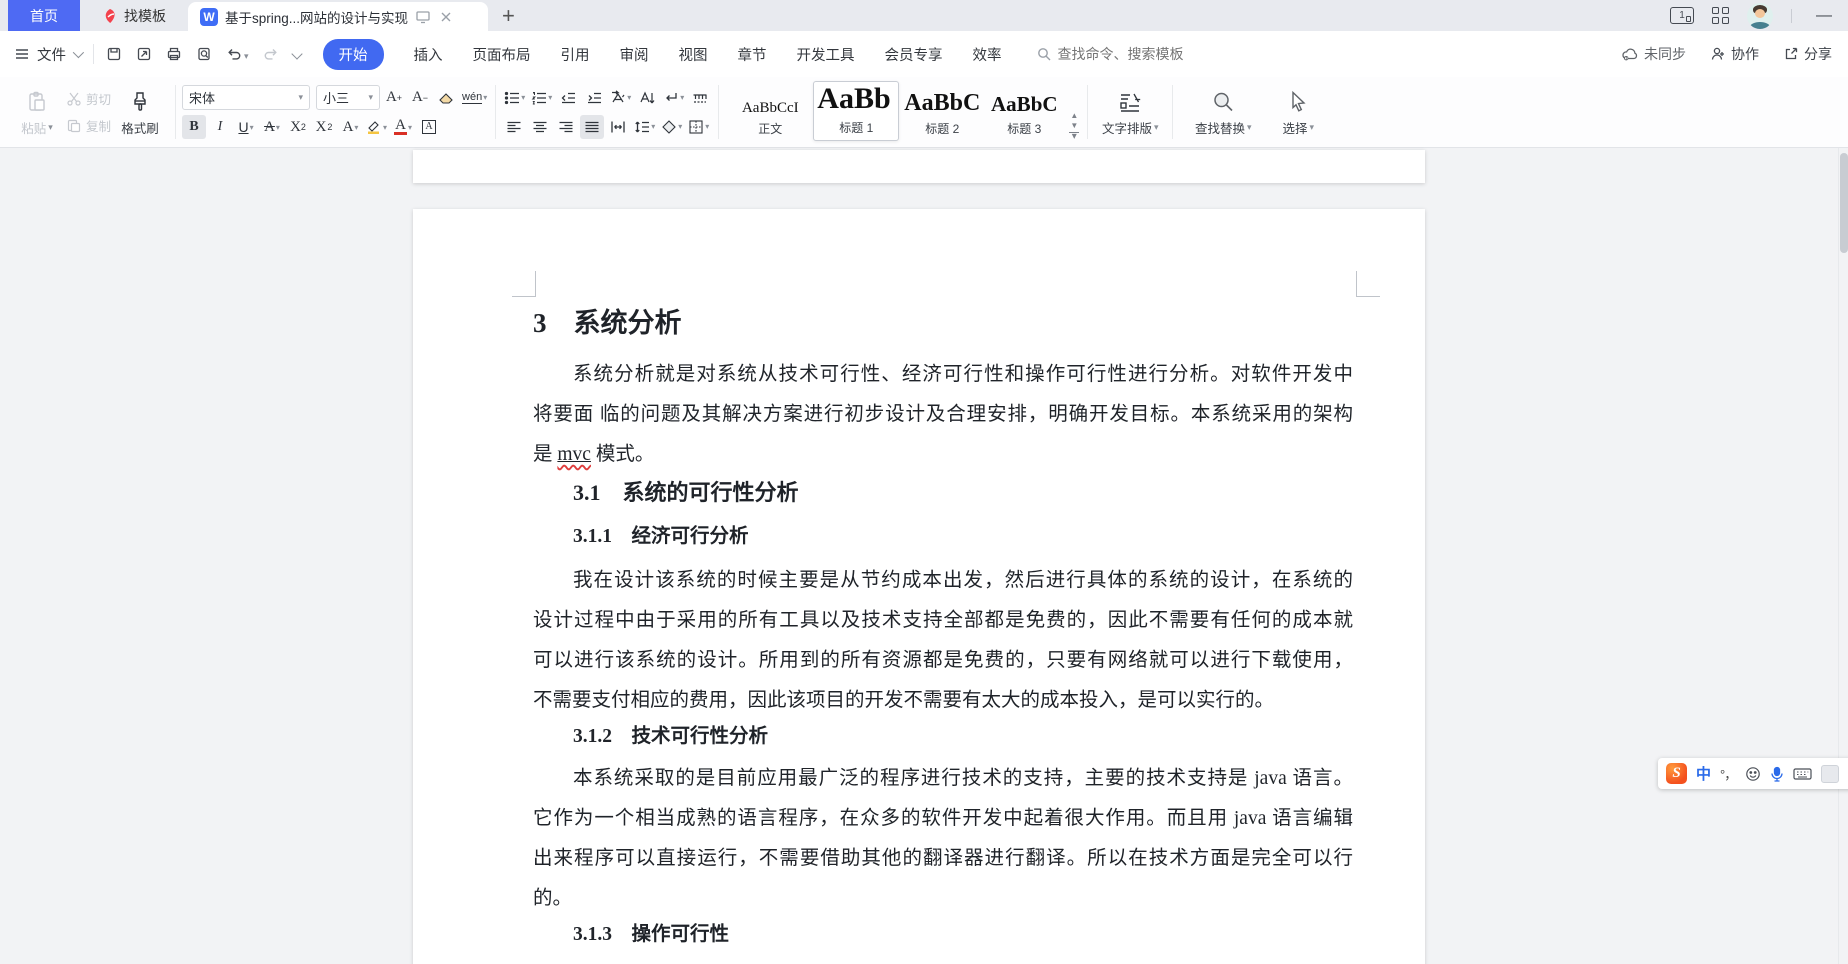 This screenshot has width=1848, height=964. Describe the element at coordinates (1830, 773) in the screenshot. I see `ime-toolbox-icon` at that location.